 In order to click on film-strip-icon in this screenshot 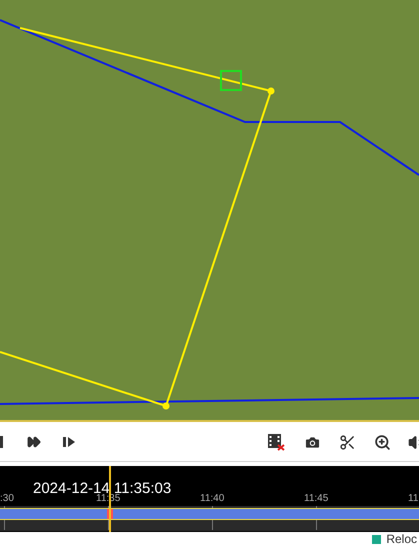, I will do `click(276, 442)`.